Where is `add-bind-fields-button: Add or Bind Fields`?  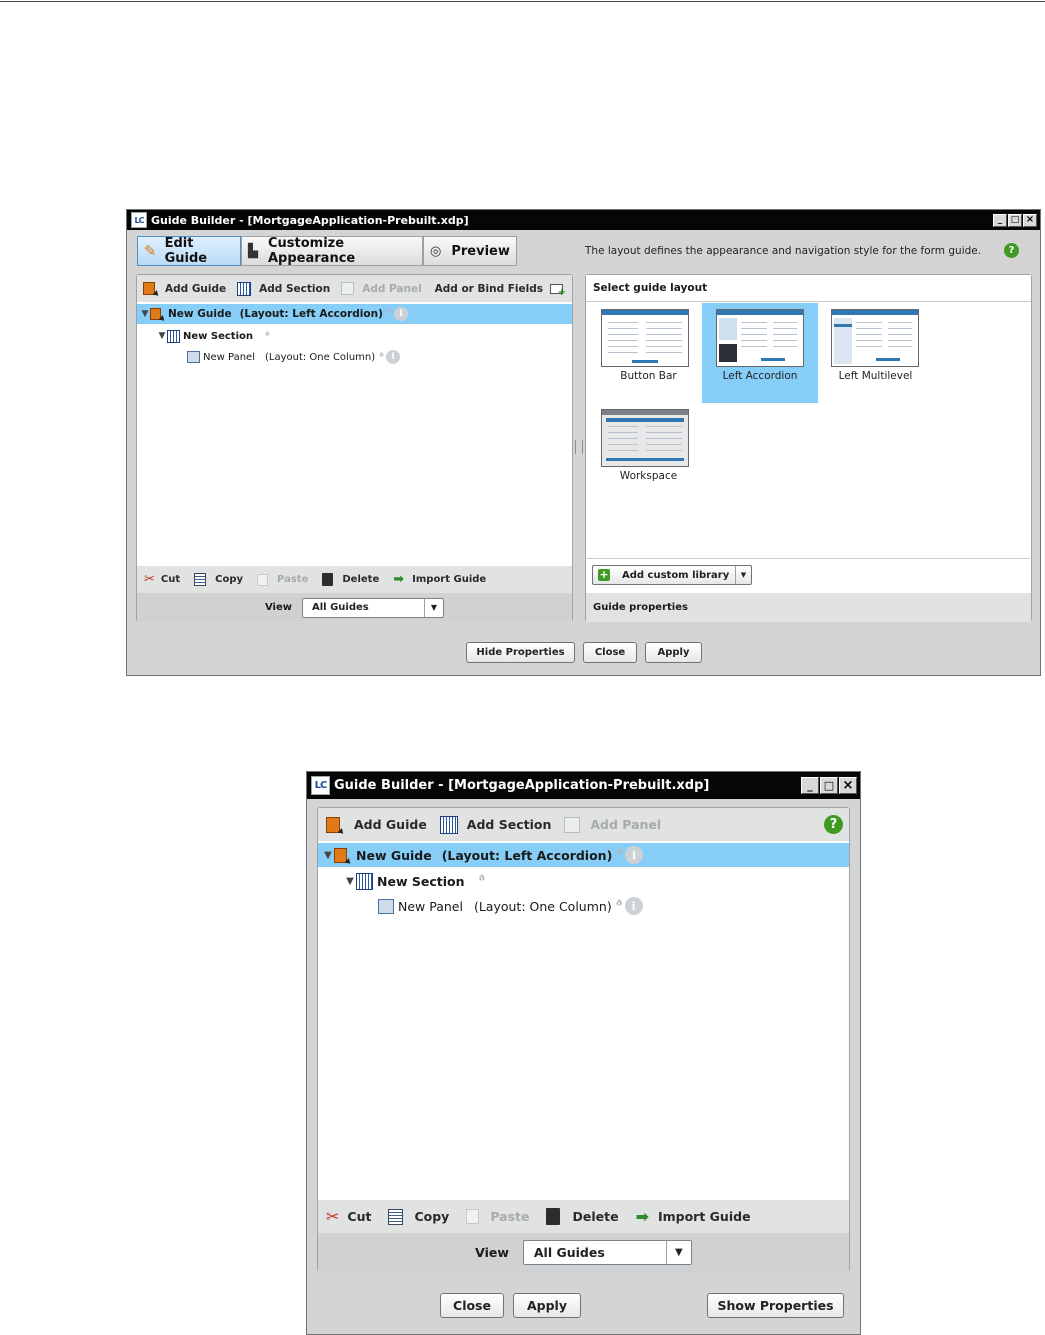
add-bind-fields-button: Add or Bind Fields is located at coordinates (500, 290).